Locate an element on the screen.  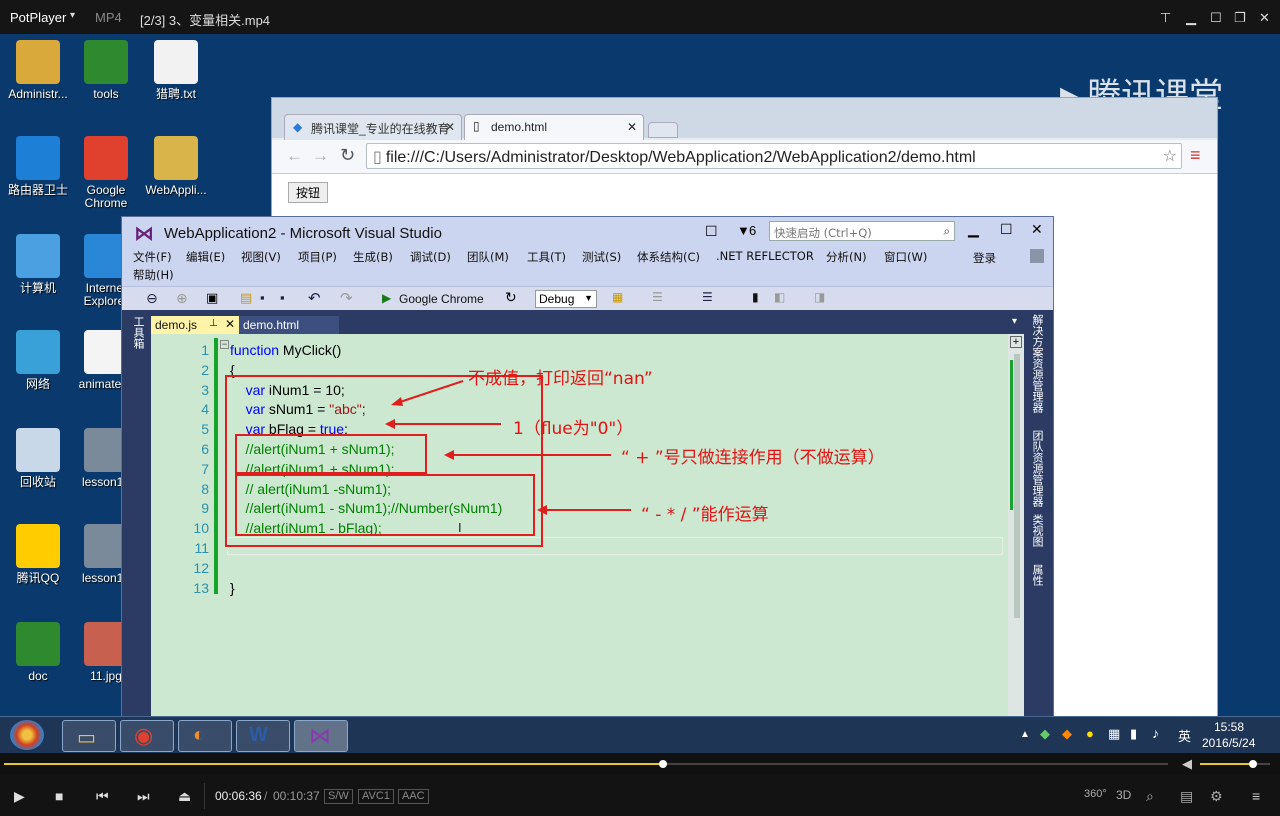
pin-icon: ⊤ is located at coordinates (1165, 18).